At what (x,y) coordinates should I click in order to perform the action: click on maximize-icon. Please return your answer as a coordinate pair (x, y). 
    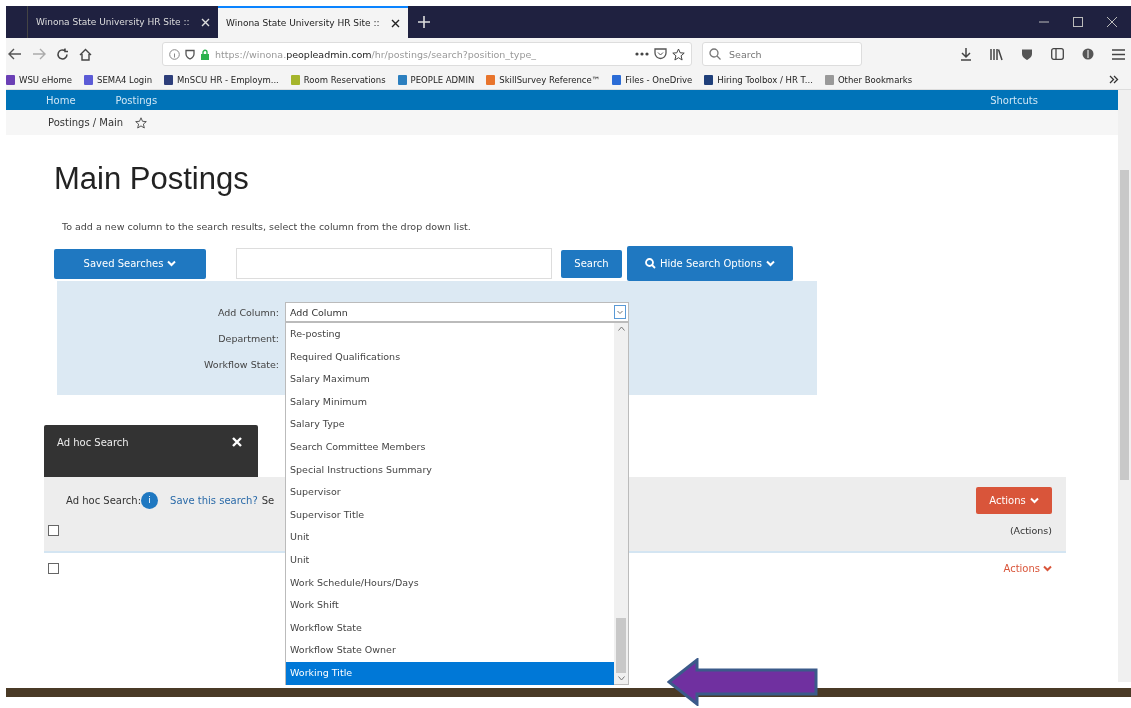
    Looking at the image, I should click on (1078, 22).